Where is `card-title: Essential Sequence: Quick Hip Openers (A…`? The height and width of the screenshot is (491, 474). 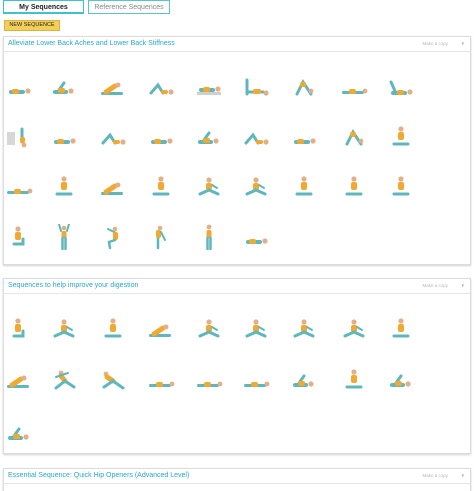 card-title: Essential Sequence: Quick Hip Openers (A… is located at coordinates (98, 475).